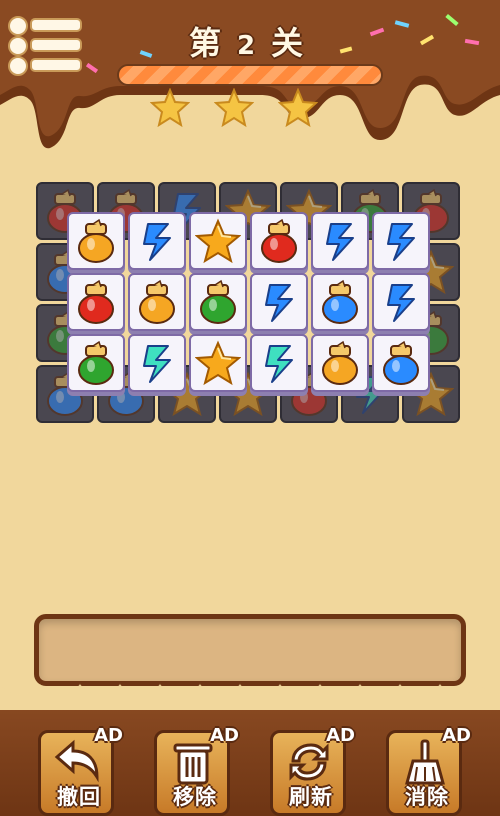  What do you see at coordinates (76, 761) in the screenshot?
I see `undo-arrow-icon` at bounding box center [76, 761].